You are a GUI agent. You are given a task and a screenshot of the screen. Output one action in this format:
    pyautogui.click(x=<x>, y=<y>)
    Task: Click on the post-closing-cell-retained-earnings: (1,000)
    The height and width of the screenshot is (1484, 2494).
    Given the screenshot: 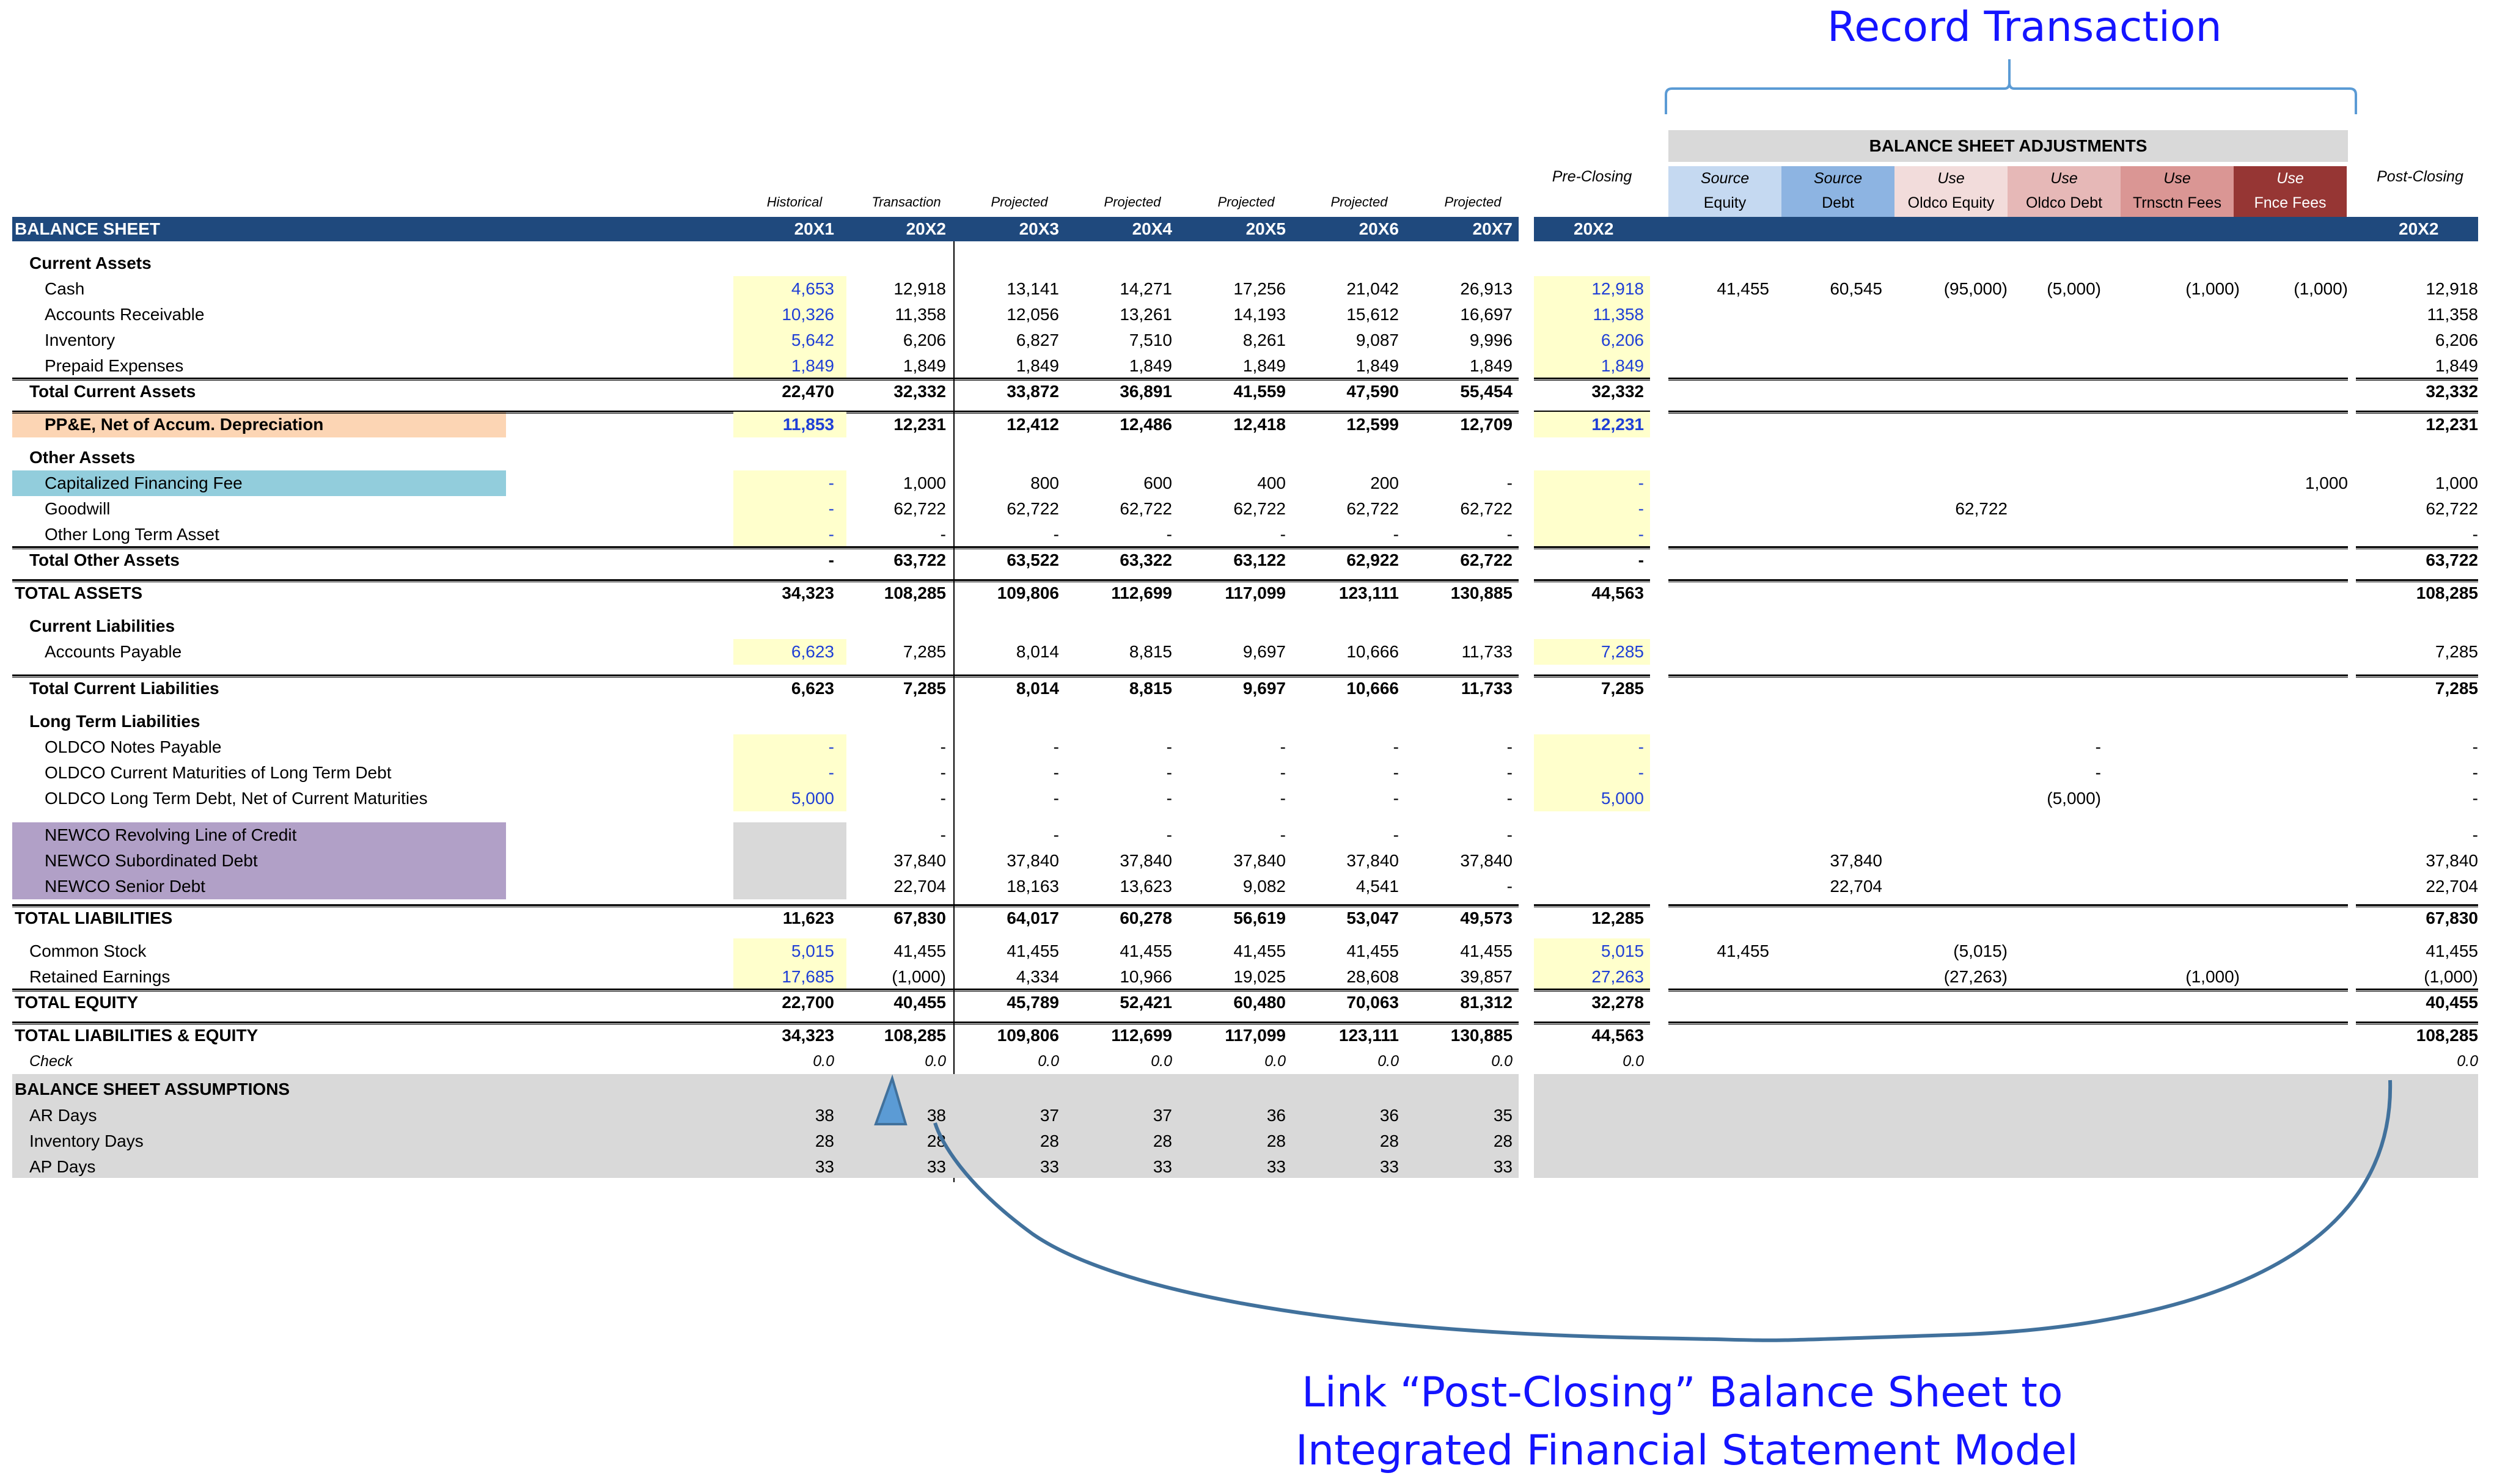 What is the action you would take?
    pyautogui.click(x=2417, y=977)
    